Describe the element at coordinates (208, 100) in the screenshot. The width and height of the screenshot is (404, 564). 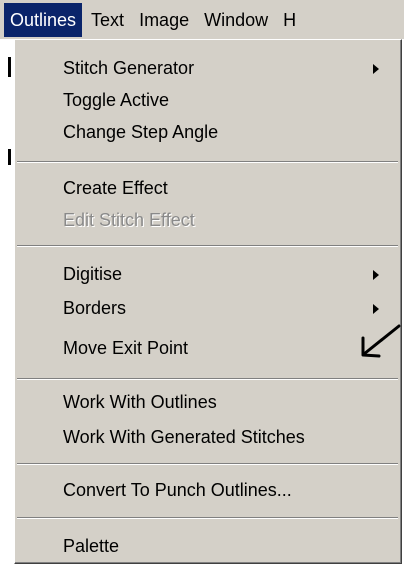
I see `menu-item-toggle-active: Toggle Active` at that location.